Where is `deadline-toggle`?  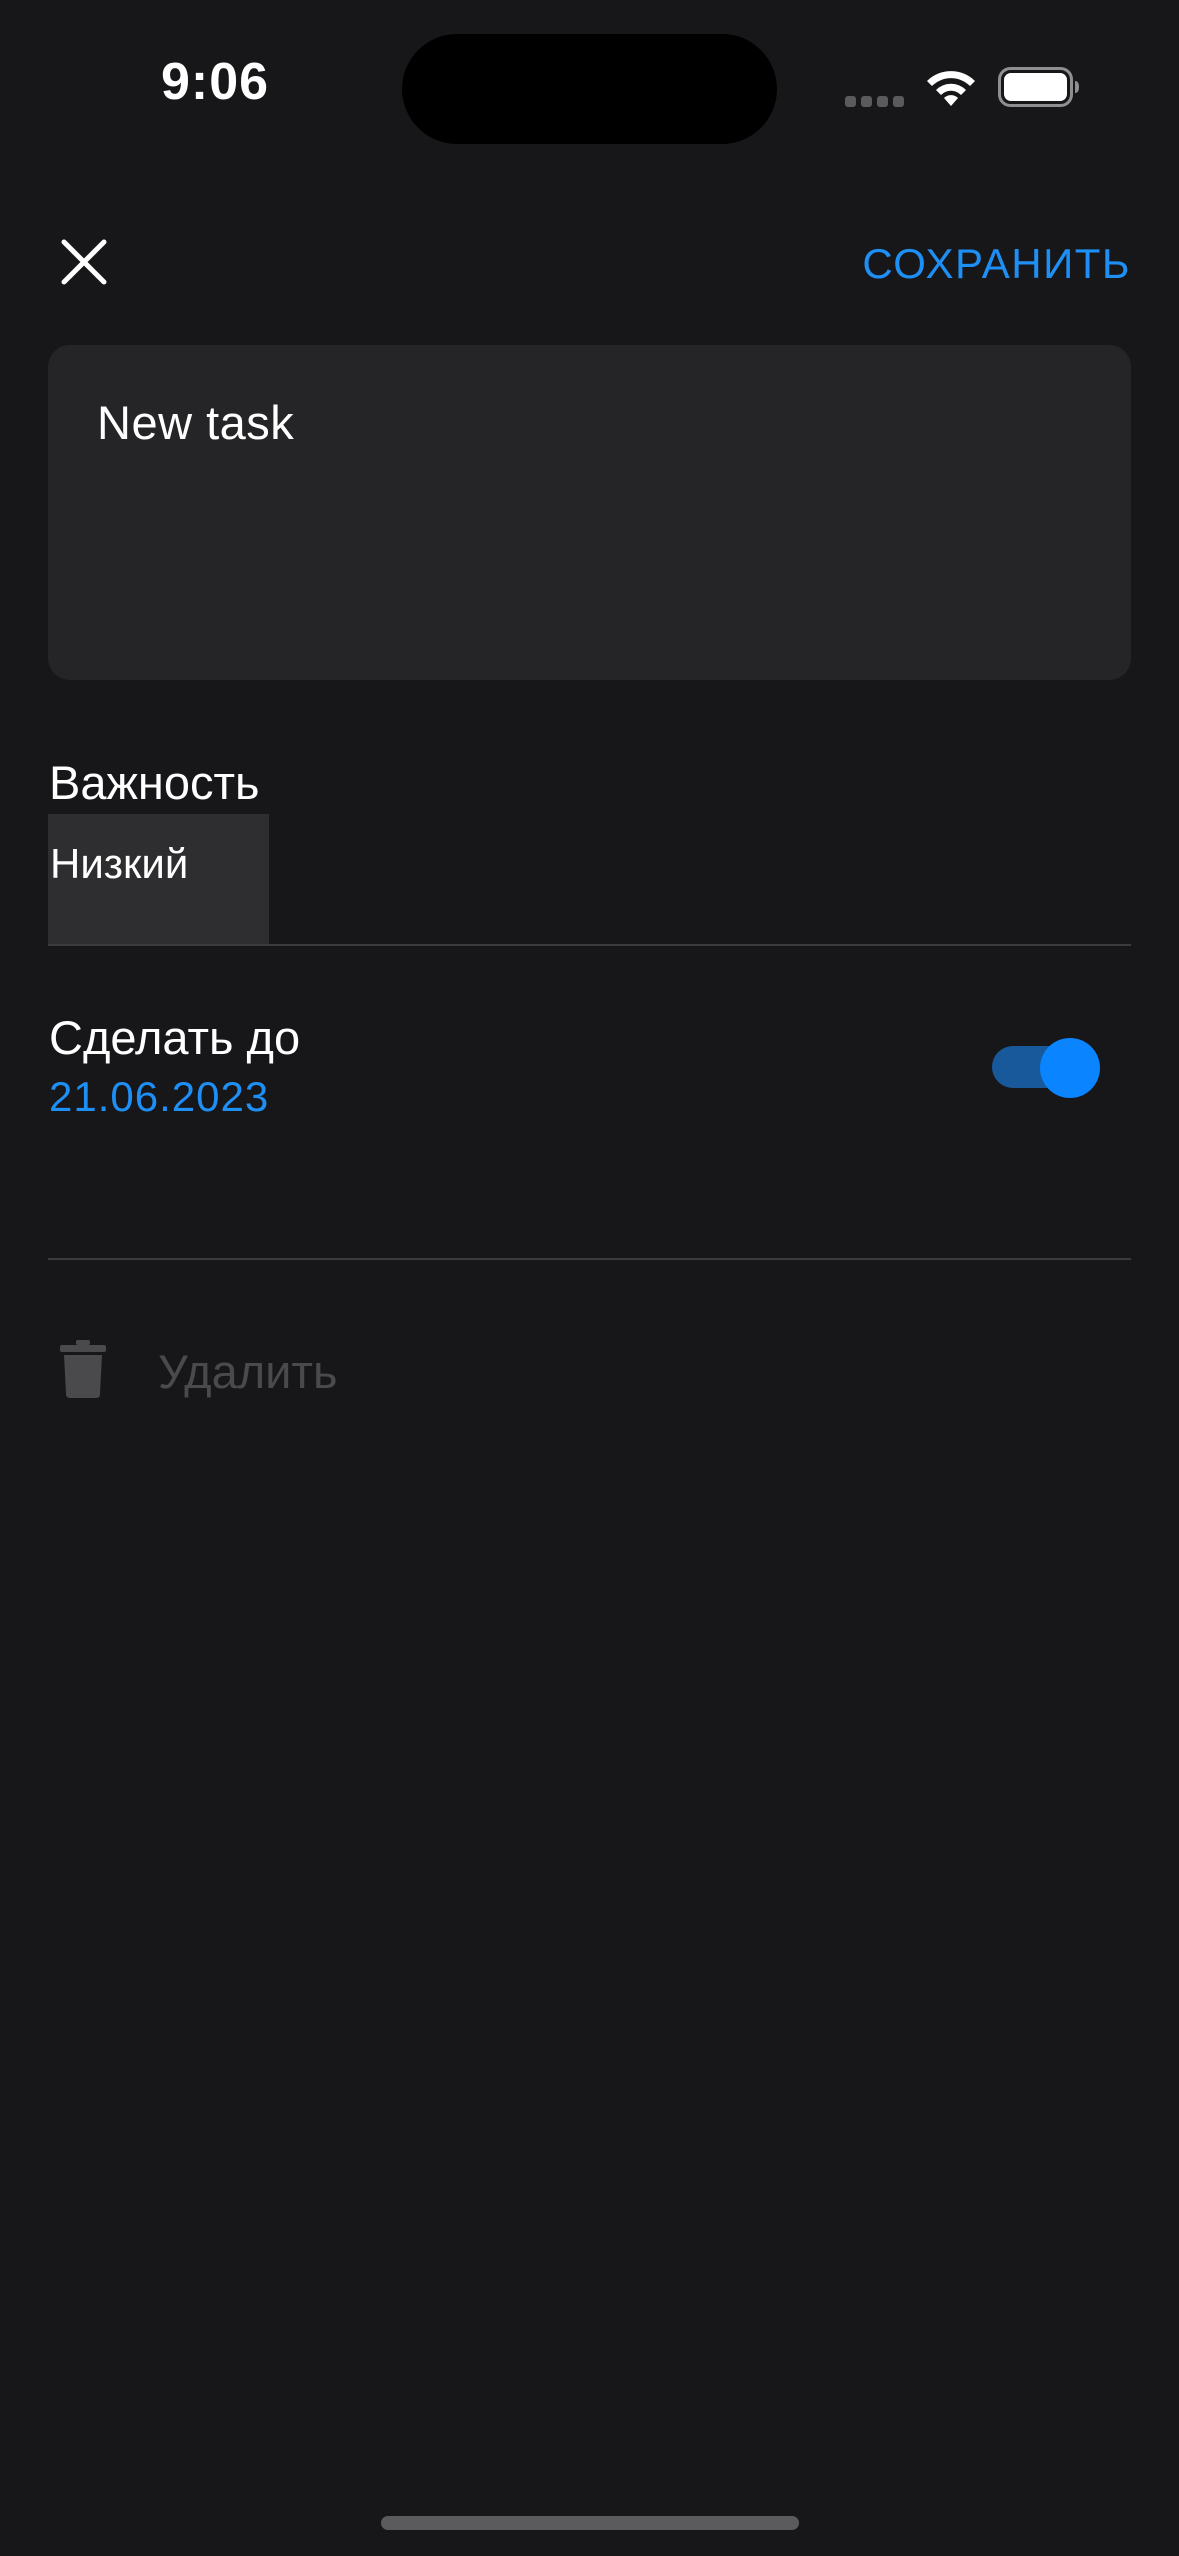
deadline-toggle is located at coordinates (1047, 1068).